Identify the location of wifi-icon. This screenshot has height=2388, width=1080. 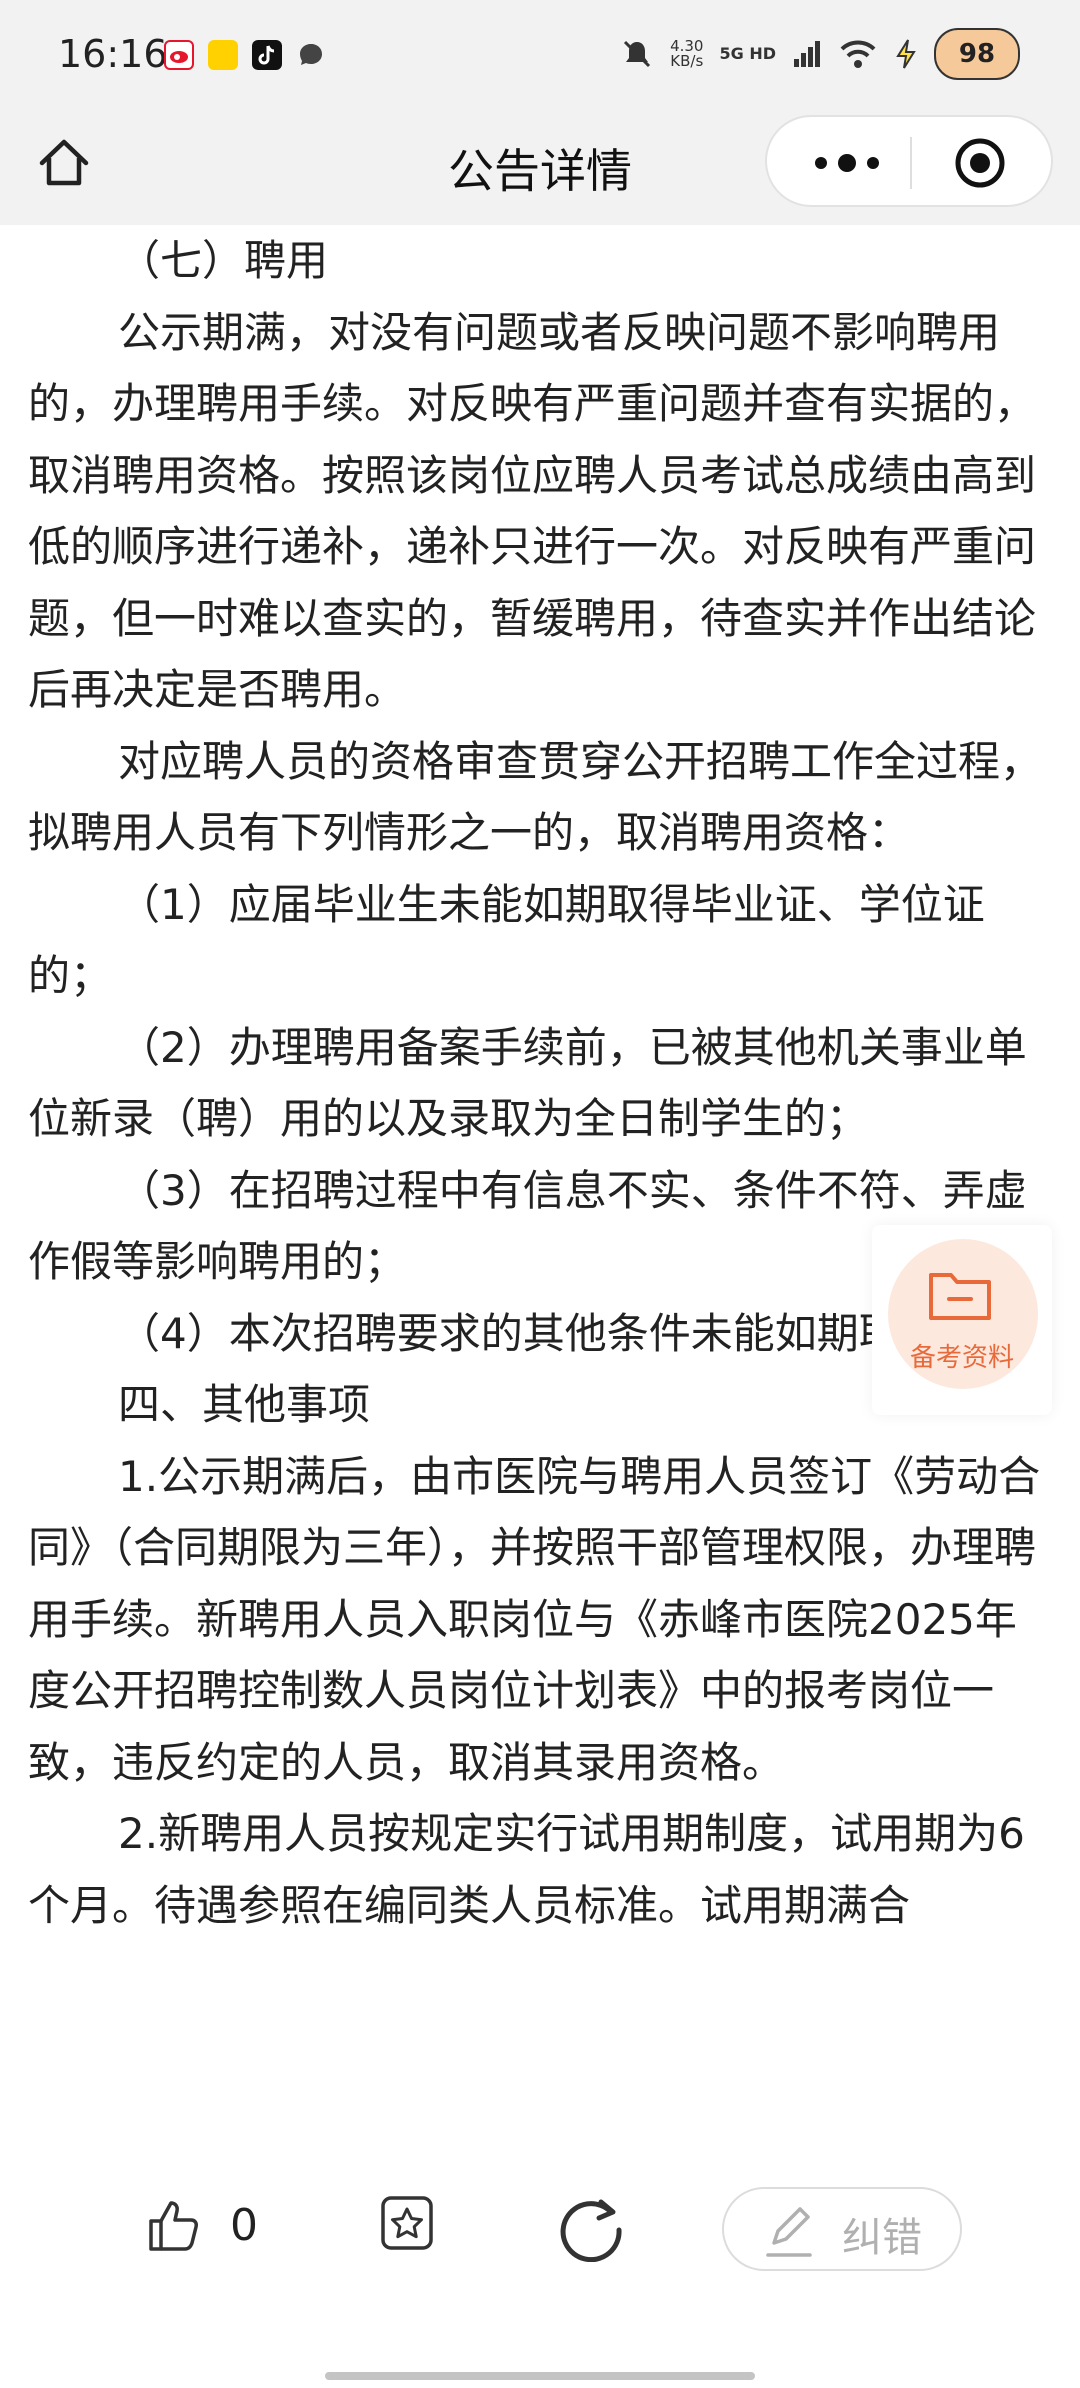
(858, 54).